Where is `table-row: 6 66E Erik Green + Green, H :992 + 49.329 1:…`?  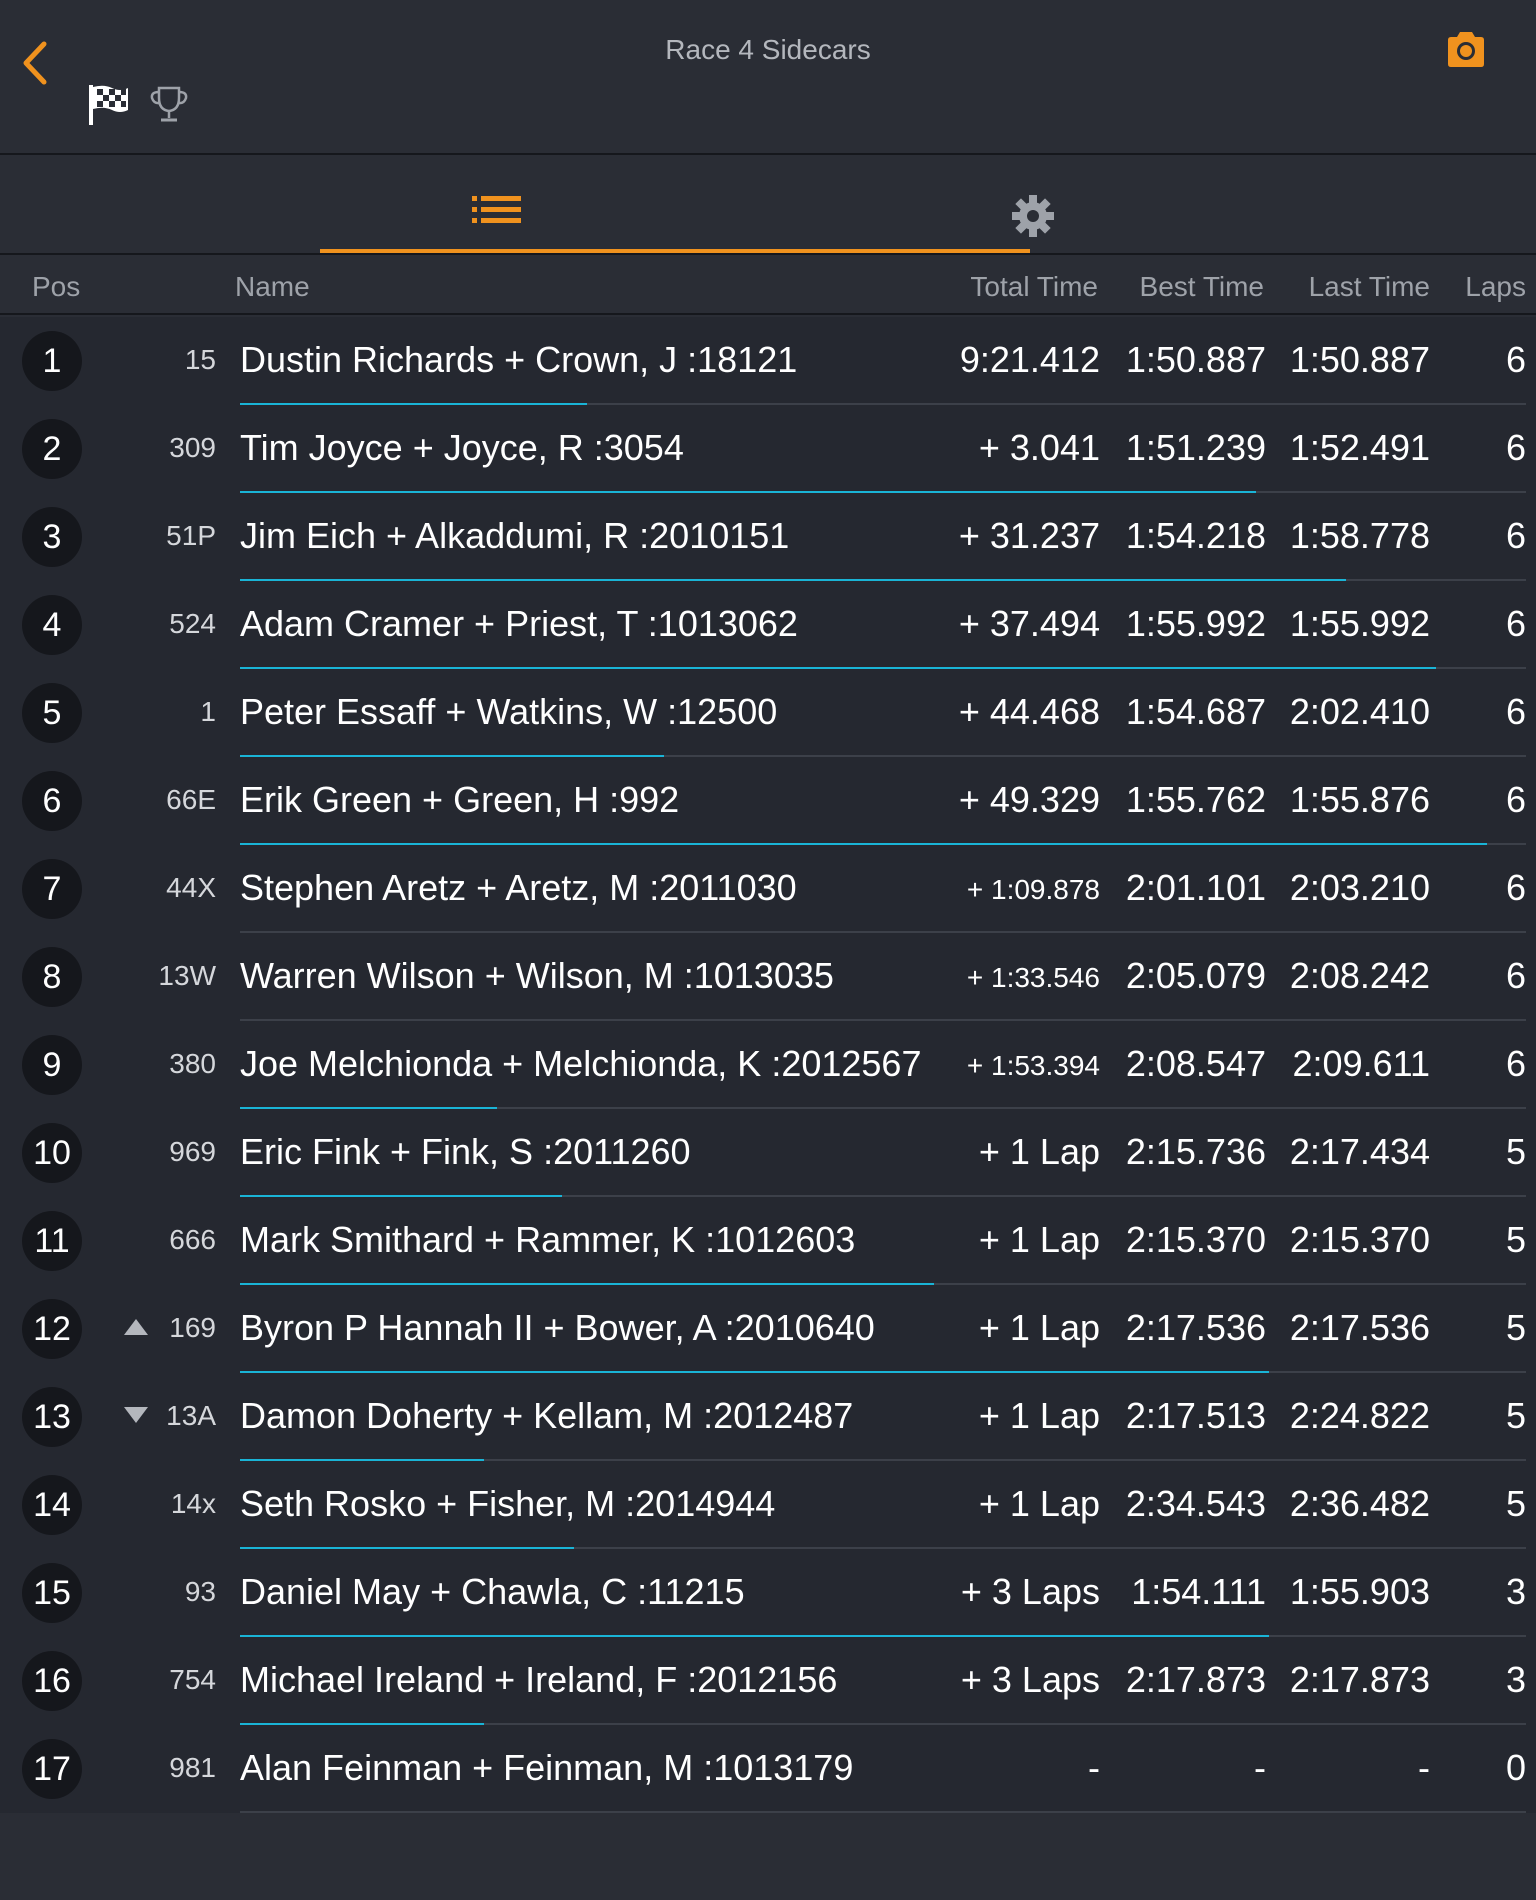
table-row: 6 66E Erik Green + Green, H :992 + 49.329 1:… is located at coordinates (768, 801).